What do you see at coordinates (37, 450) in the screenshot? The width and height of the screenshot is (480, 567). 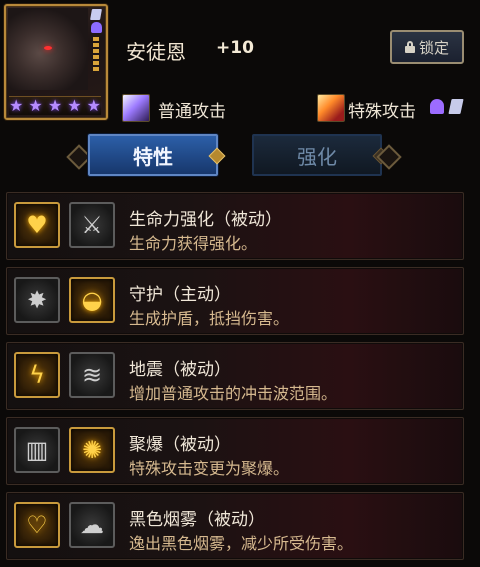 I see `crystal-pillar-icon: ▥` at bounding box center [37, 450].